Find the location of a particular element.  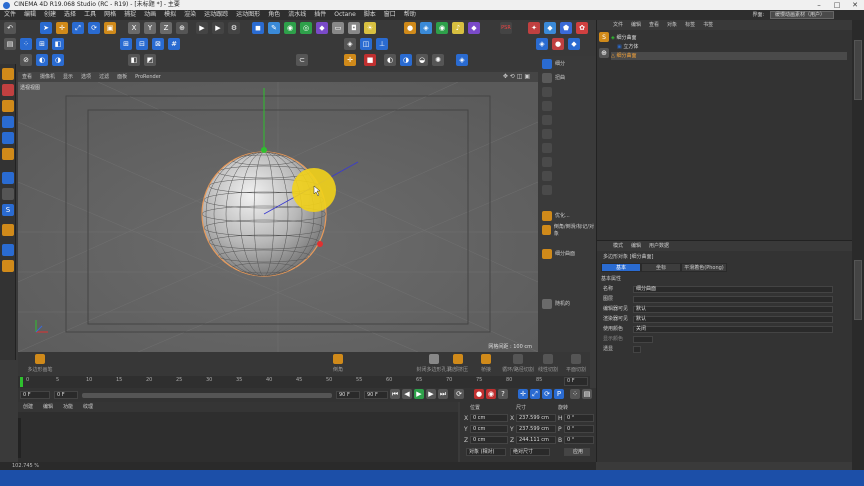

plugin-red-icon: ✦ is located at coordinates (534, 28).